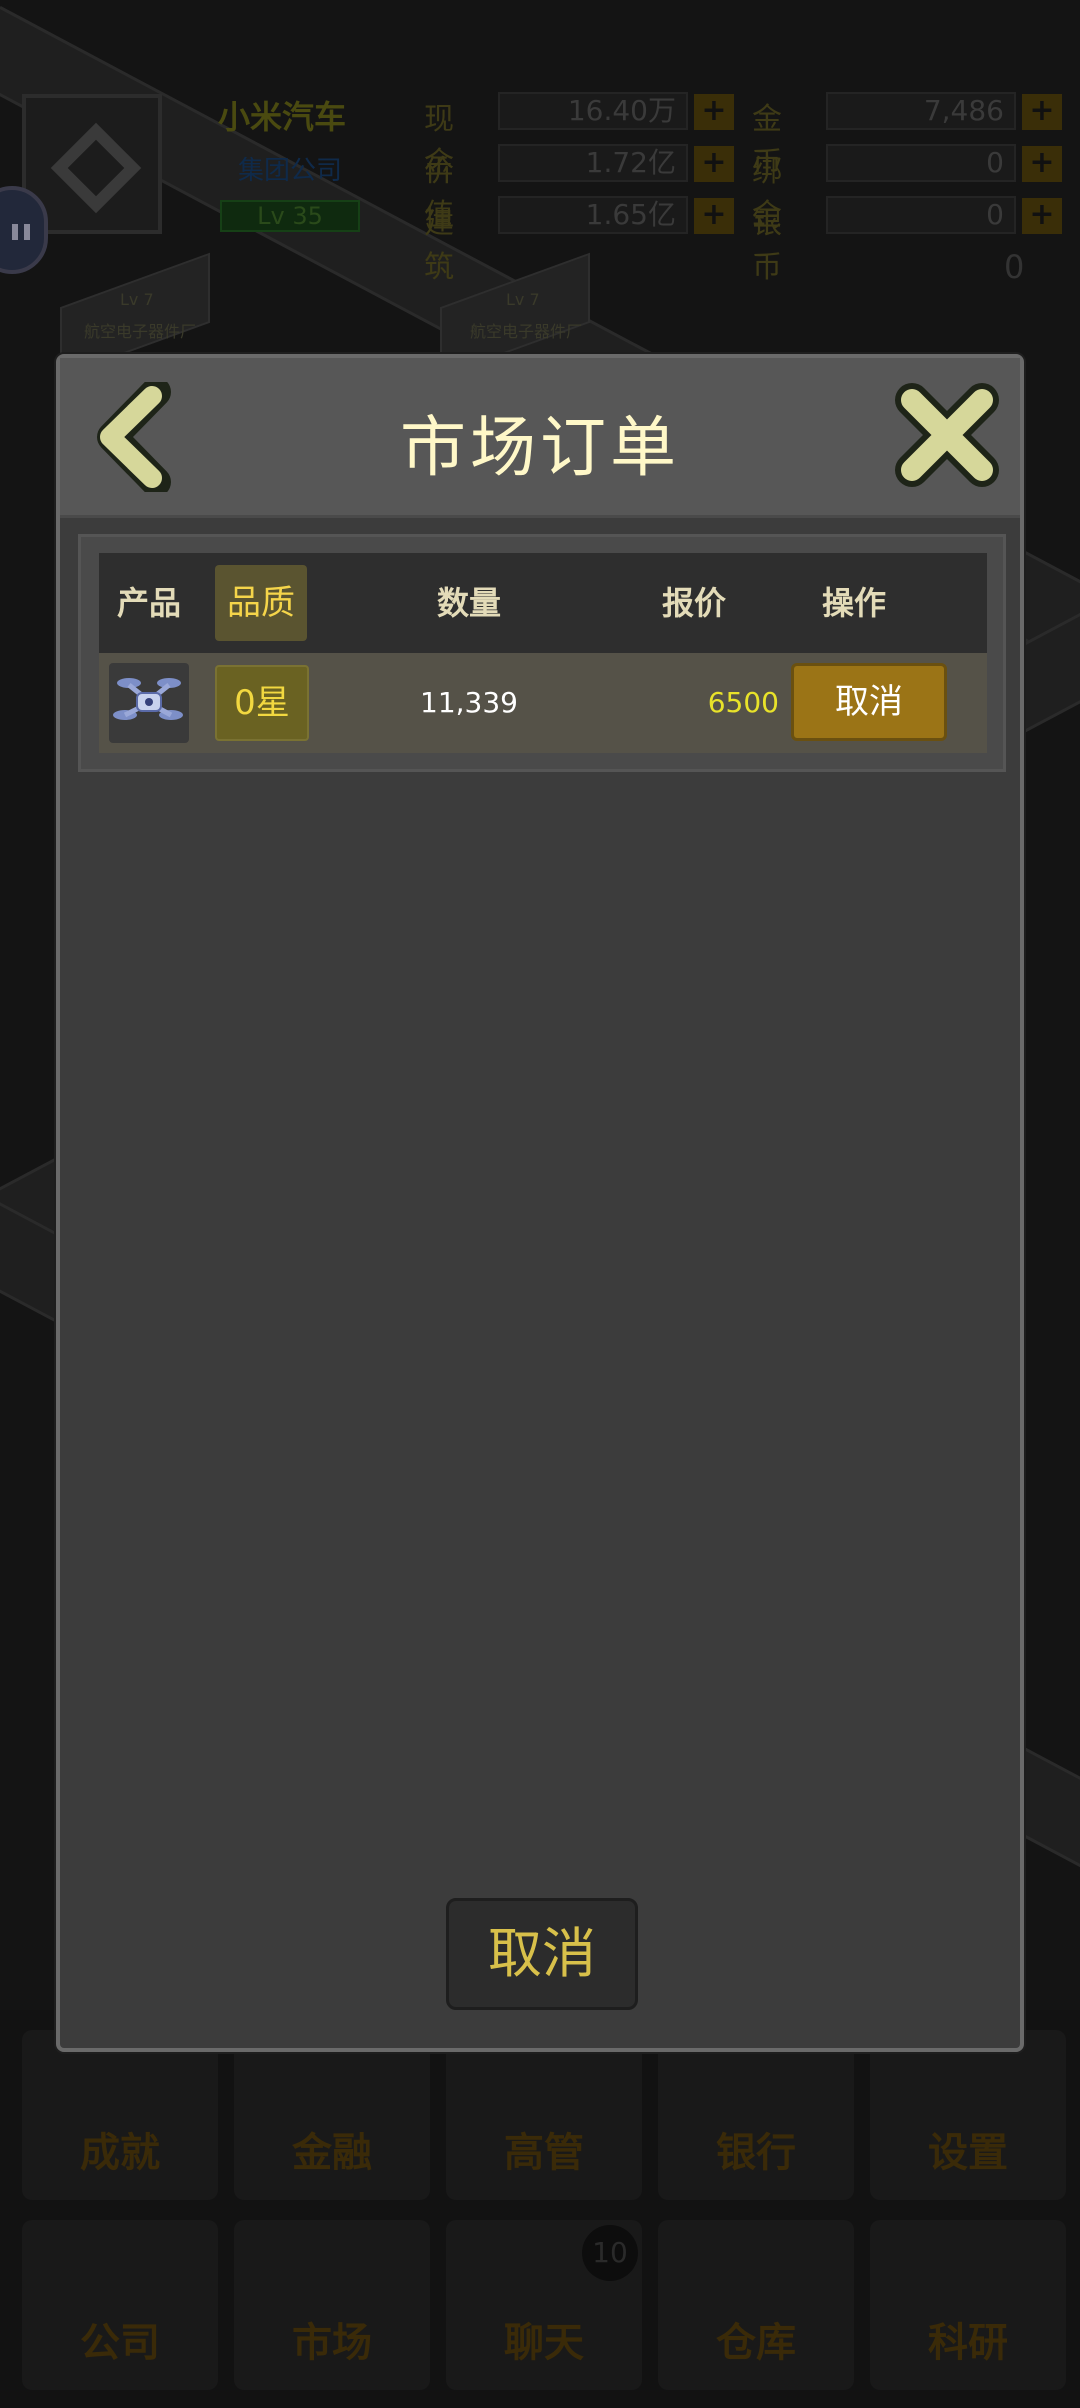 Image resolution: width=1080 pixels, height=2408 pixels. What do you see at coordinates (767, 245) in the screenshot?
I see `stat-label: 银币` at bounding box center [767, 245].